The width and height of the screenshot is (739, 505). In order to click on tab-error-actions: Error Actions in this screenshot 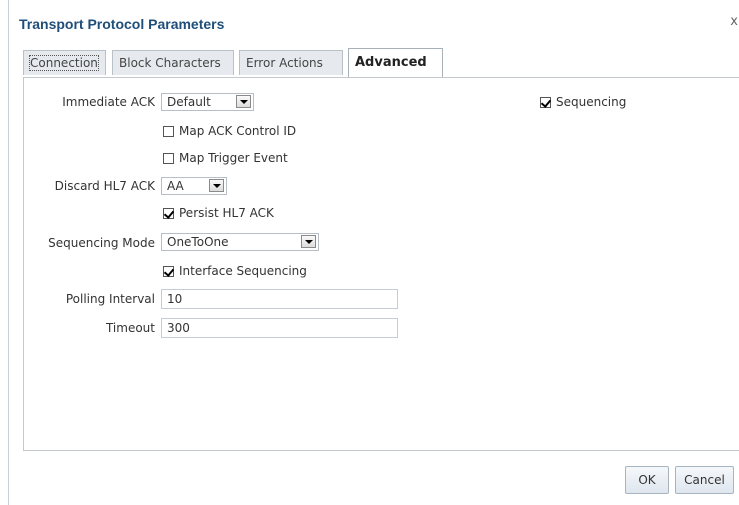, I will do `click(291, 62)`.